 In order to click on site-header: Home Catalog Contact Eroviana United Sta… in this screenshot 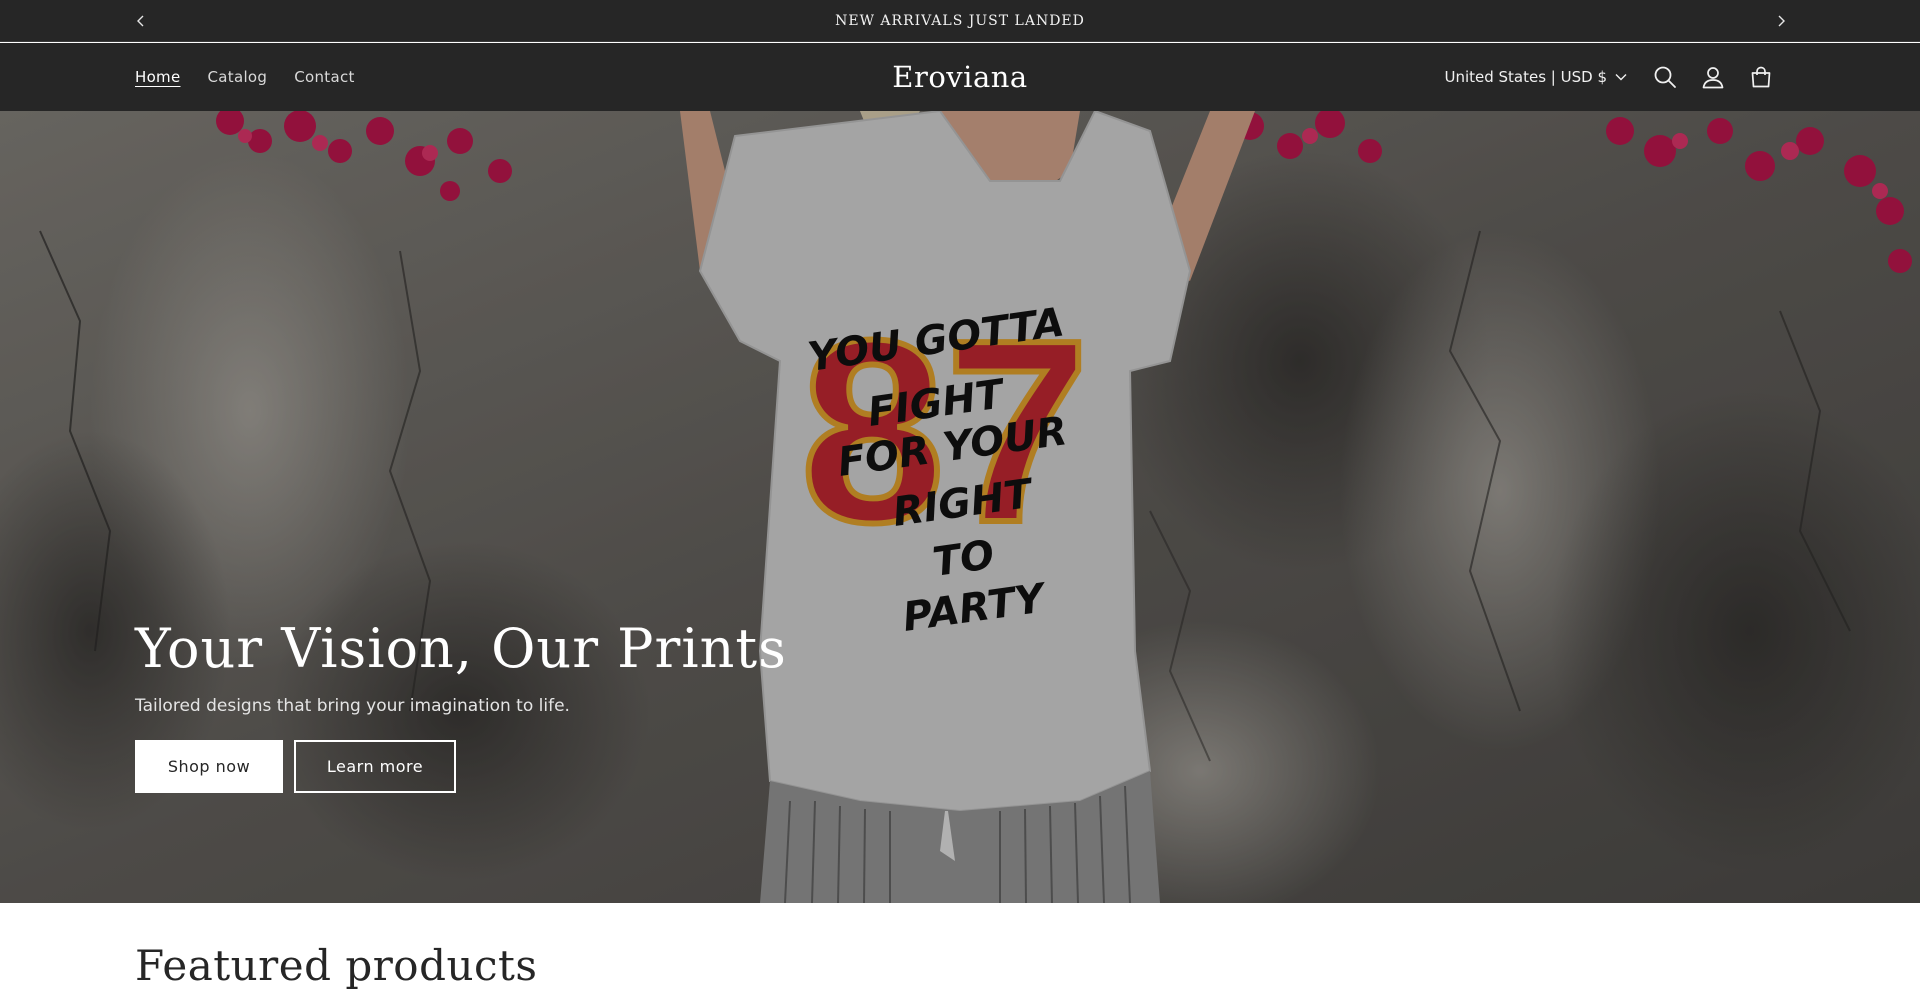, I will do `click(960, 77)`.